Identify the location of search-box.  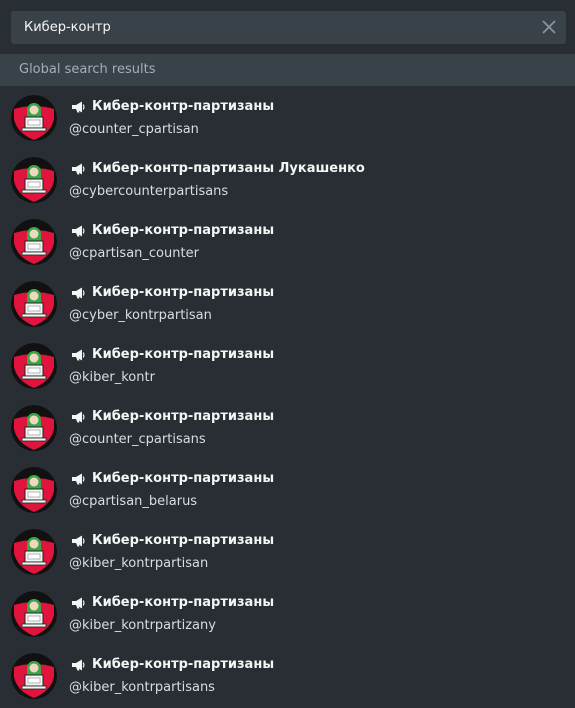
(288, 27).